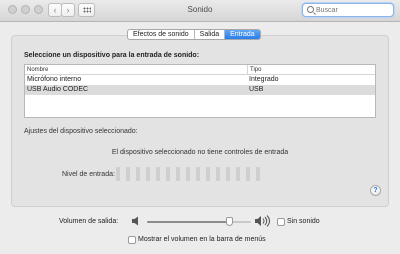 This screenshot has height=254, width=400. What do you see at coordinates (81, 131) in the screenshot?
I see `device-settings-title: Ajustes del dispositivo seleccionado:` at bounding box center [81, 131].